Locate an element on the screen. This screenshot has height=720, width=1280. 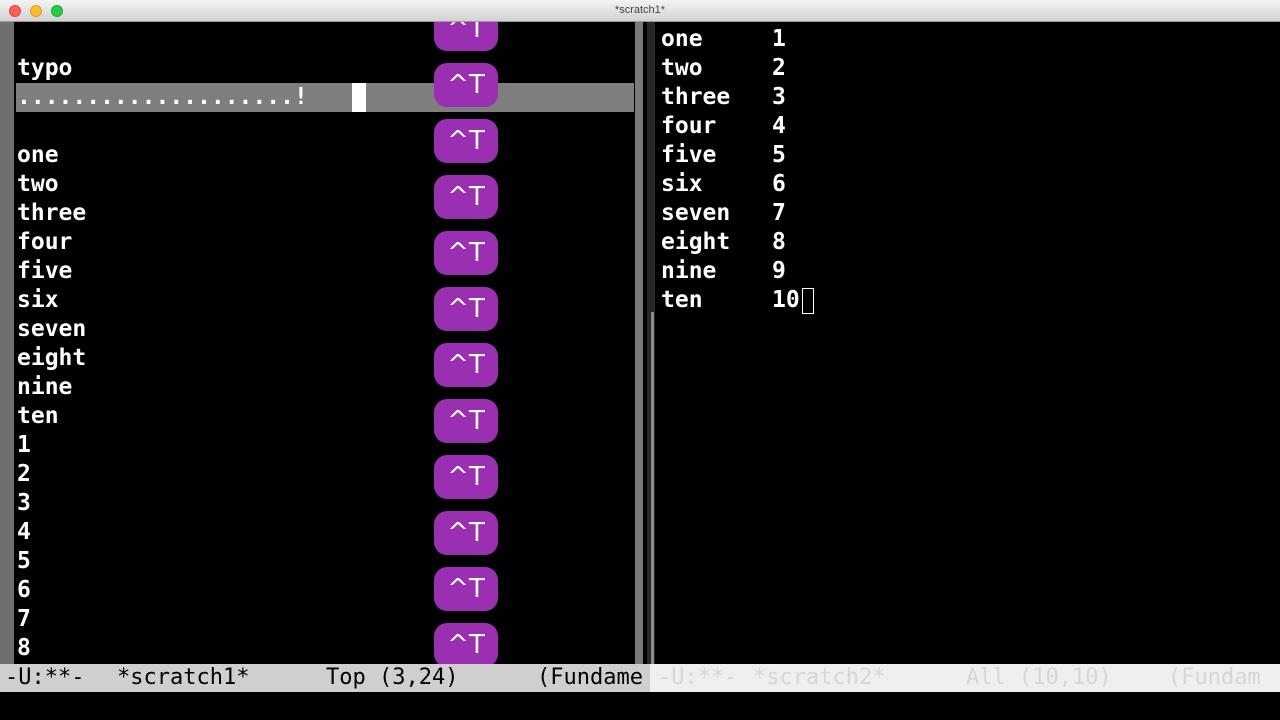
row-word: four is located at coordinates (689, 126).